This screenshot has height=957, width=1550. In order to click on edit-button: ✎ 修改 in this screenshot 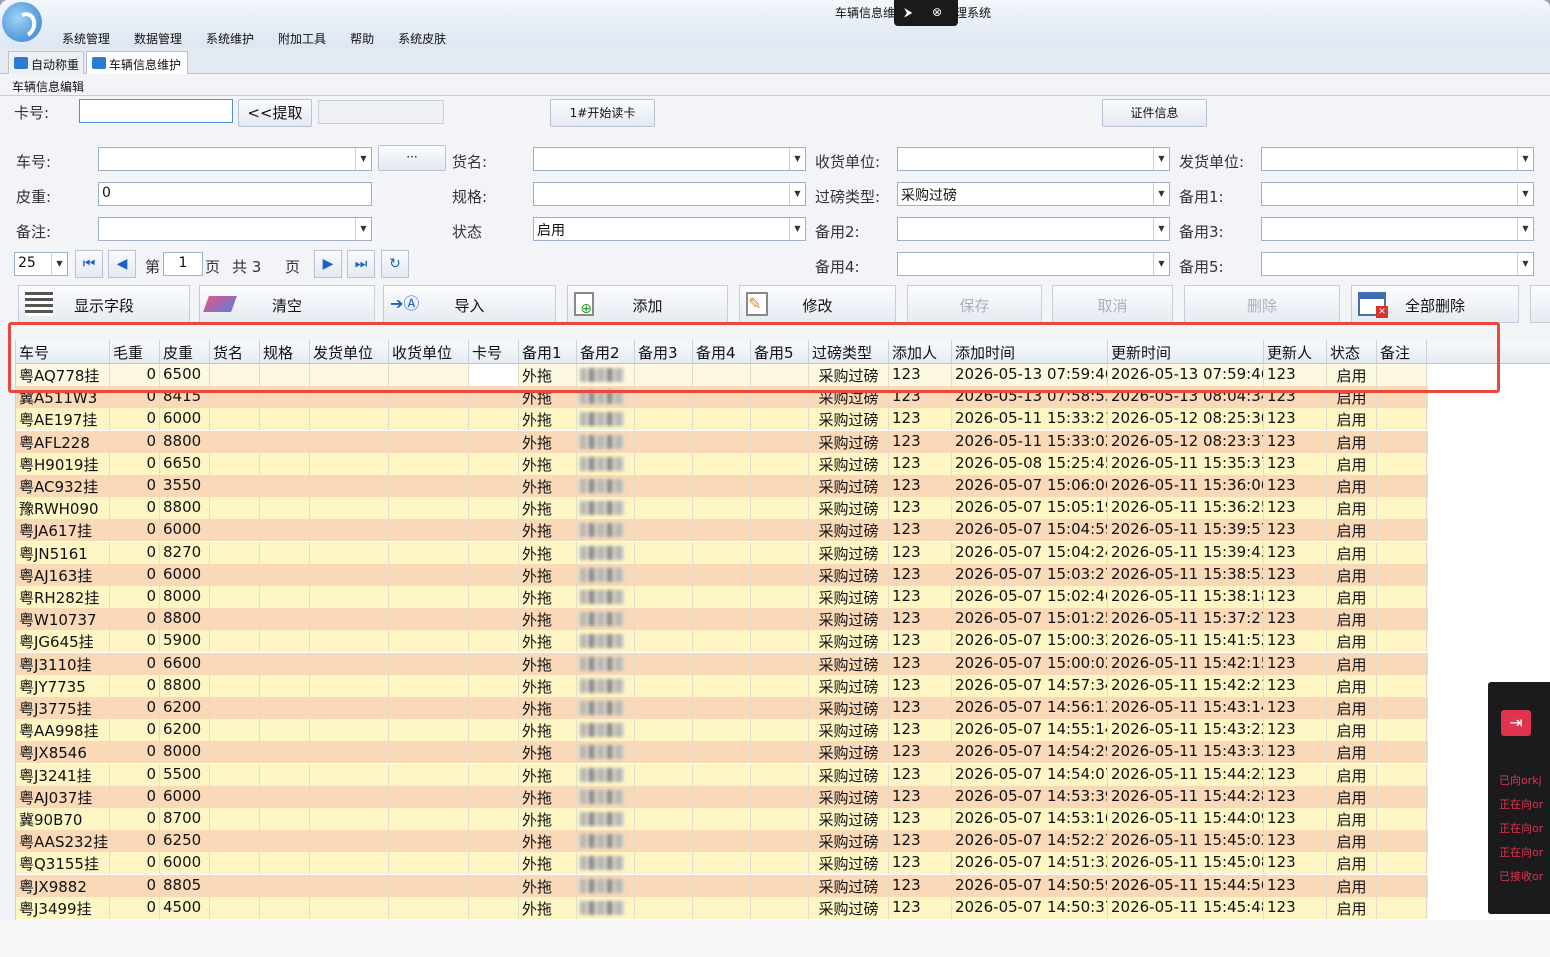, I will do `click(817, 304)`.